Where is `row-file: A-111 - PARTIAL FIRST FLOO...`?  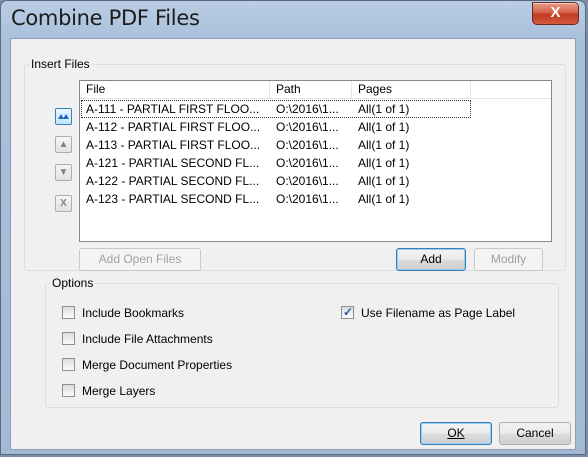 row-file: A-111 - PARTIAL FIRST FLOO... is located at coordinates (173, 109).